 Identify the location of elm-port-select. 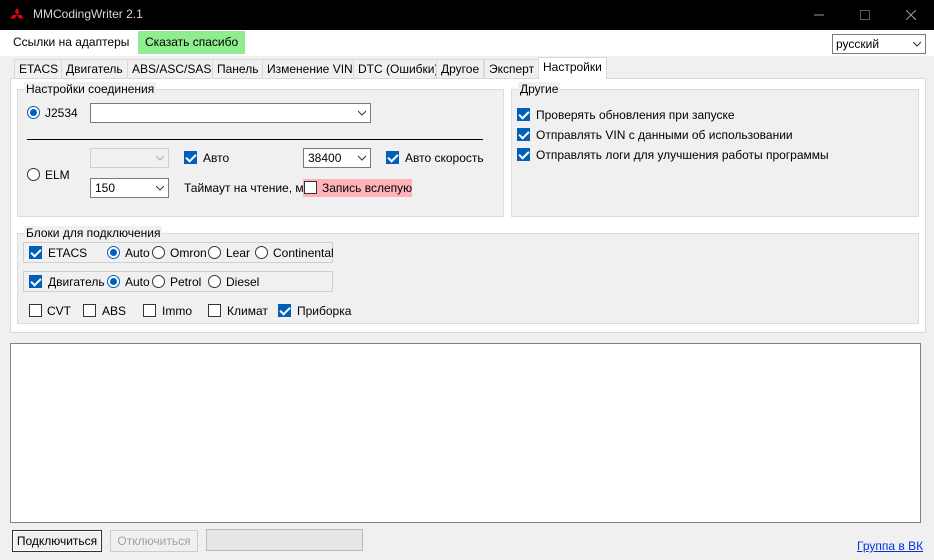
(129, 158).